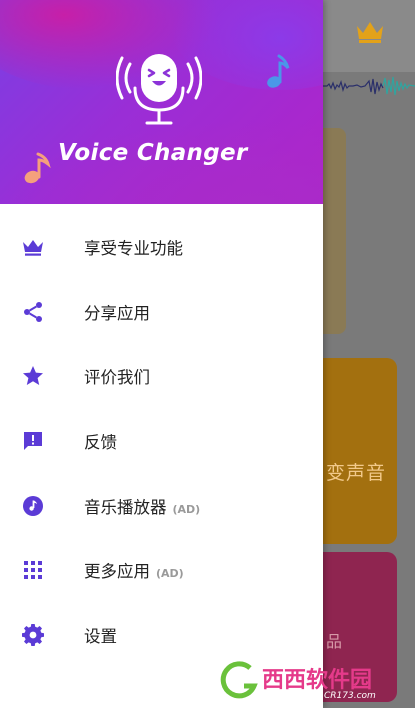 The image size is (415, 708). I want to click on menu-item-label: 音乐播放器 (AD), so click(142, 506).